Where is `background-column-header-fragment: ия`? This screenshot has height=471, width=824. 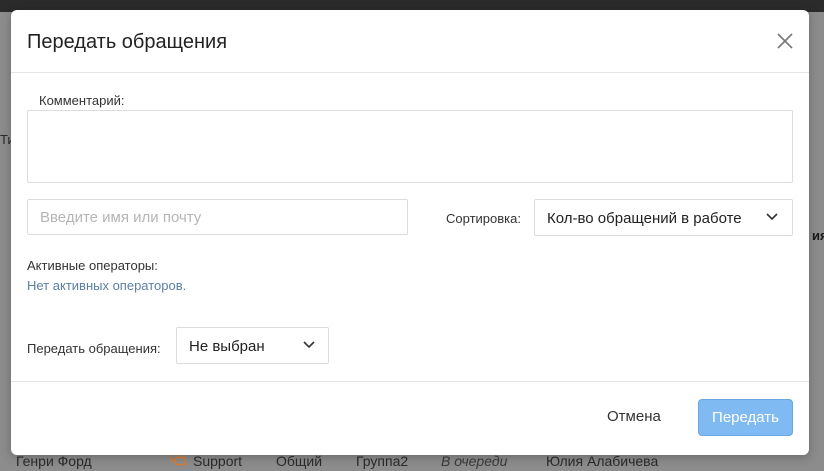 background-column-header-fragment: ия is located at coordinates (818, 235).